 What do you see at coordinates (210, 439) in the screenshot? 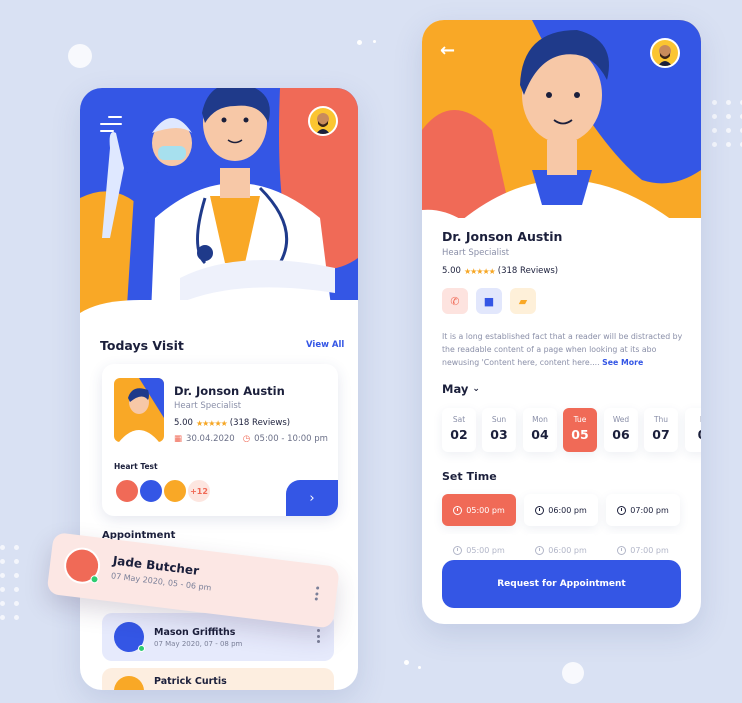
I see `visit-date: 30.04.2020` at bounding box center [210, 439].